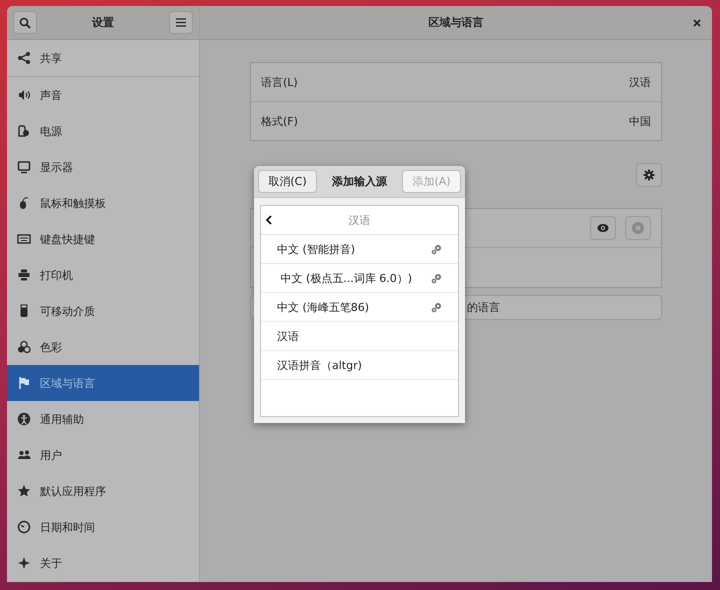  Describe the element at coordinates (359, 181) in the screenshot. I see `dialog-title: 添加输入源` at that location.